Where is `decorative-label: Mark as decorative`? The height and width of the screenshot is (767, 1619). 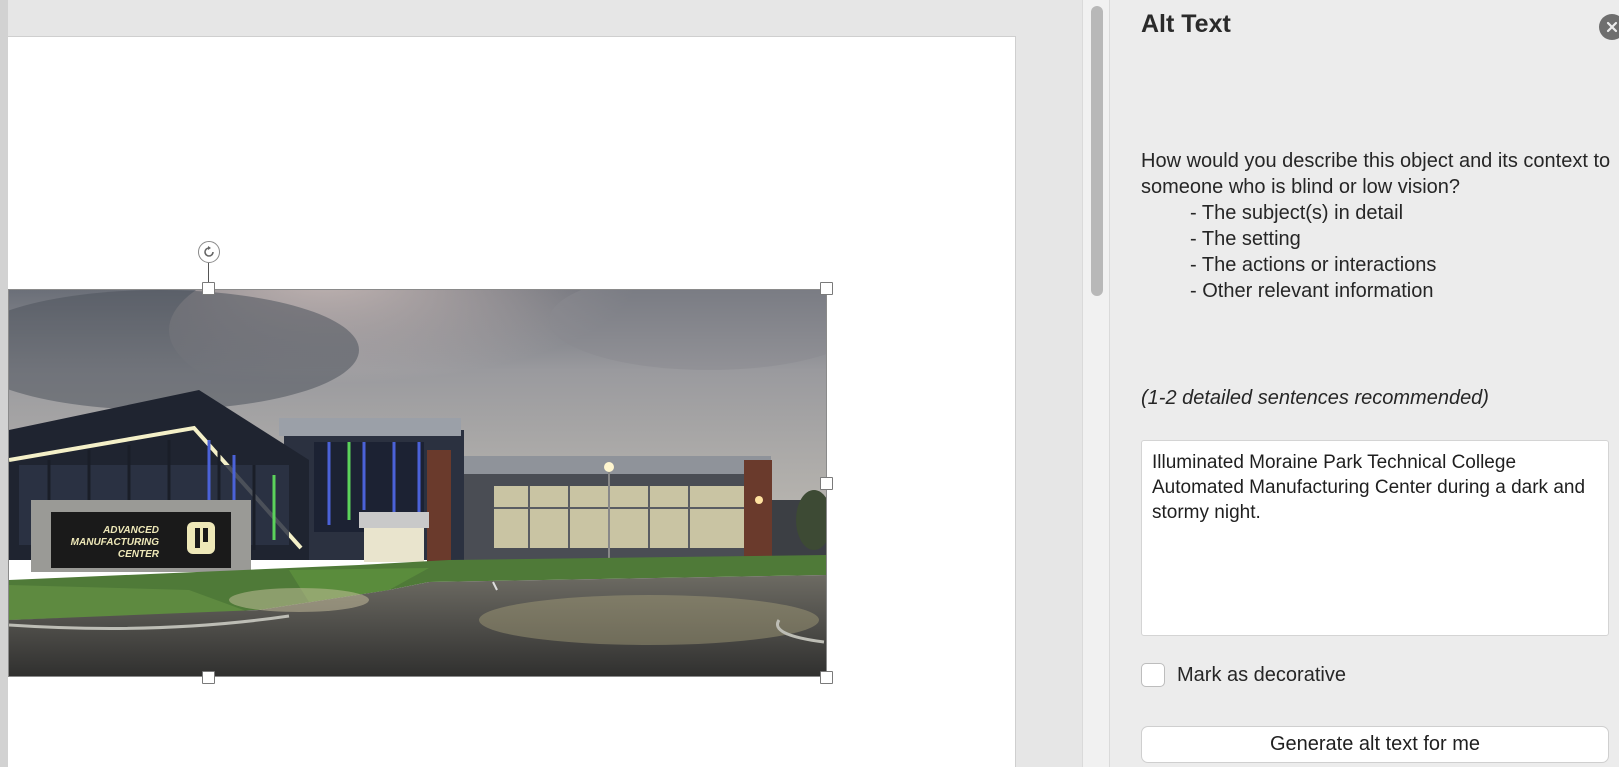
decorative-label: Mark as decorative is located at coordinates (1261, 675).